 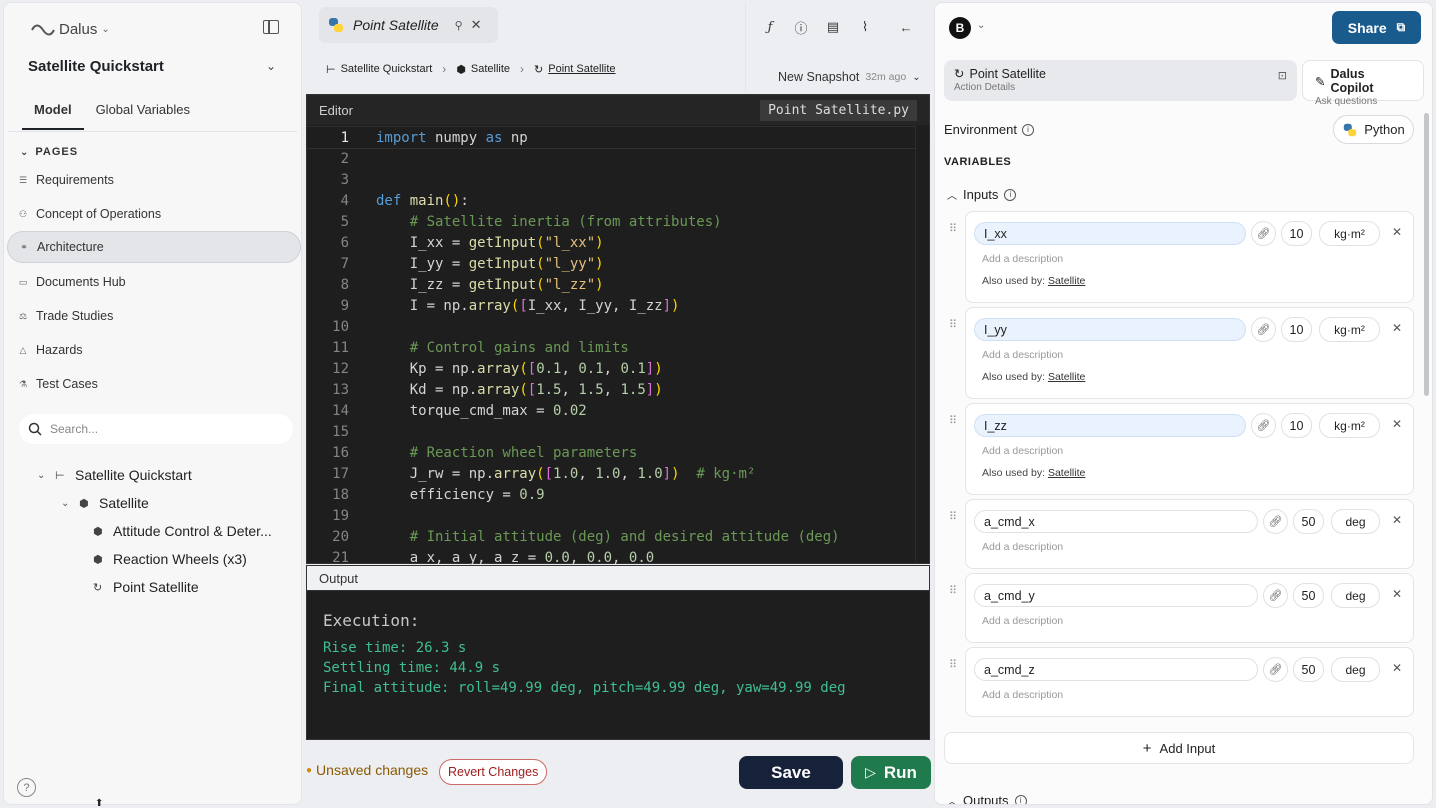 What do you see at coordinates (791, 772) in the screenshot?
I see `save-button: Save` at bounding box center [791, 772].